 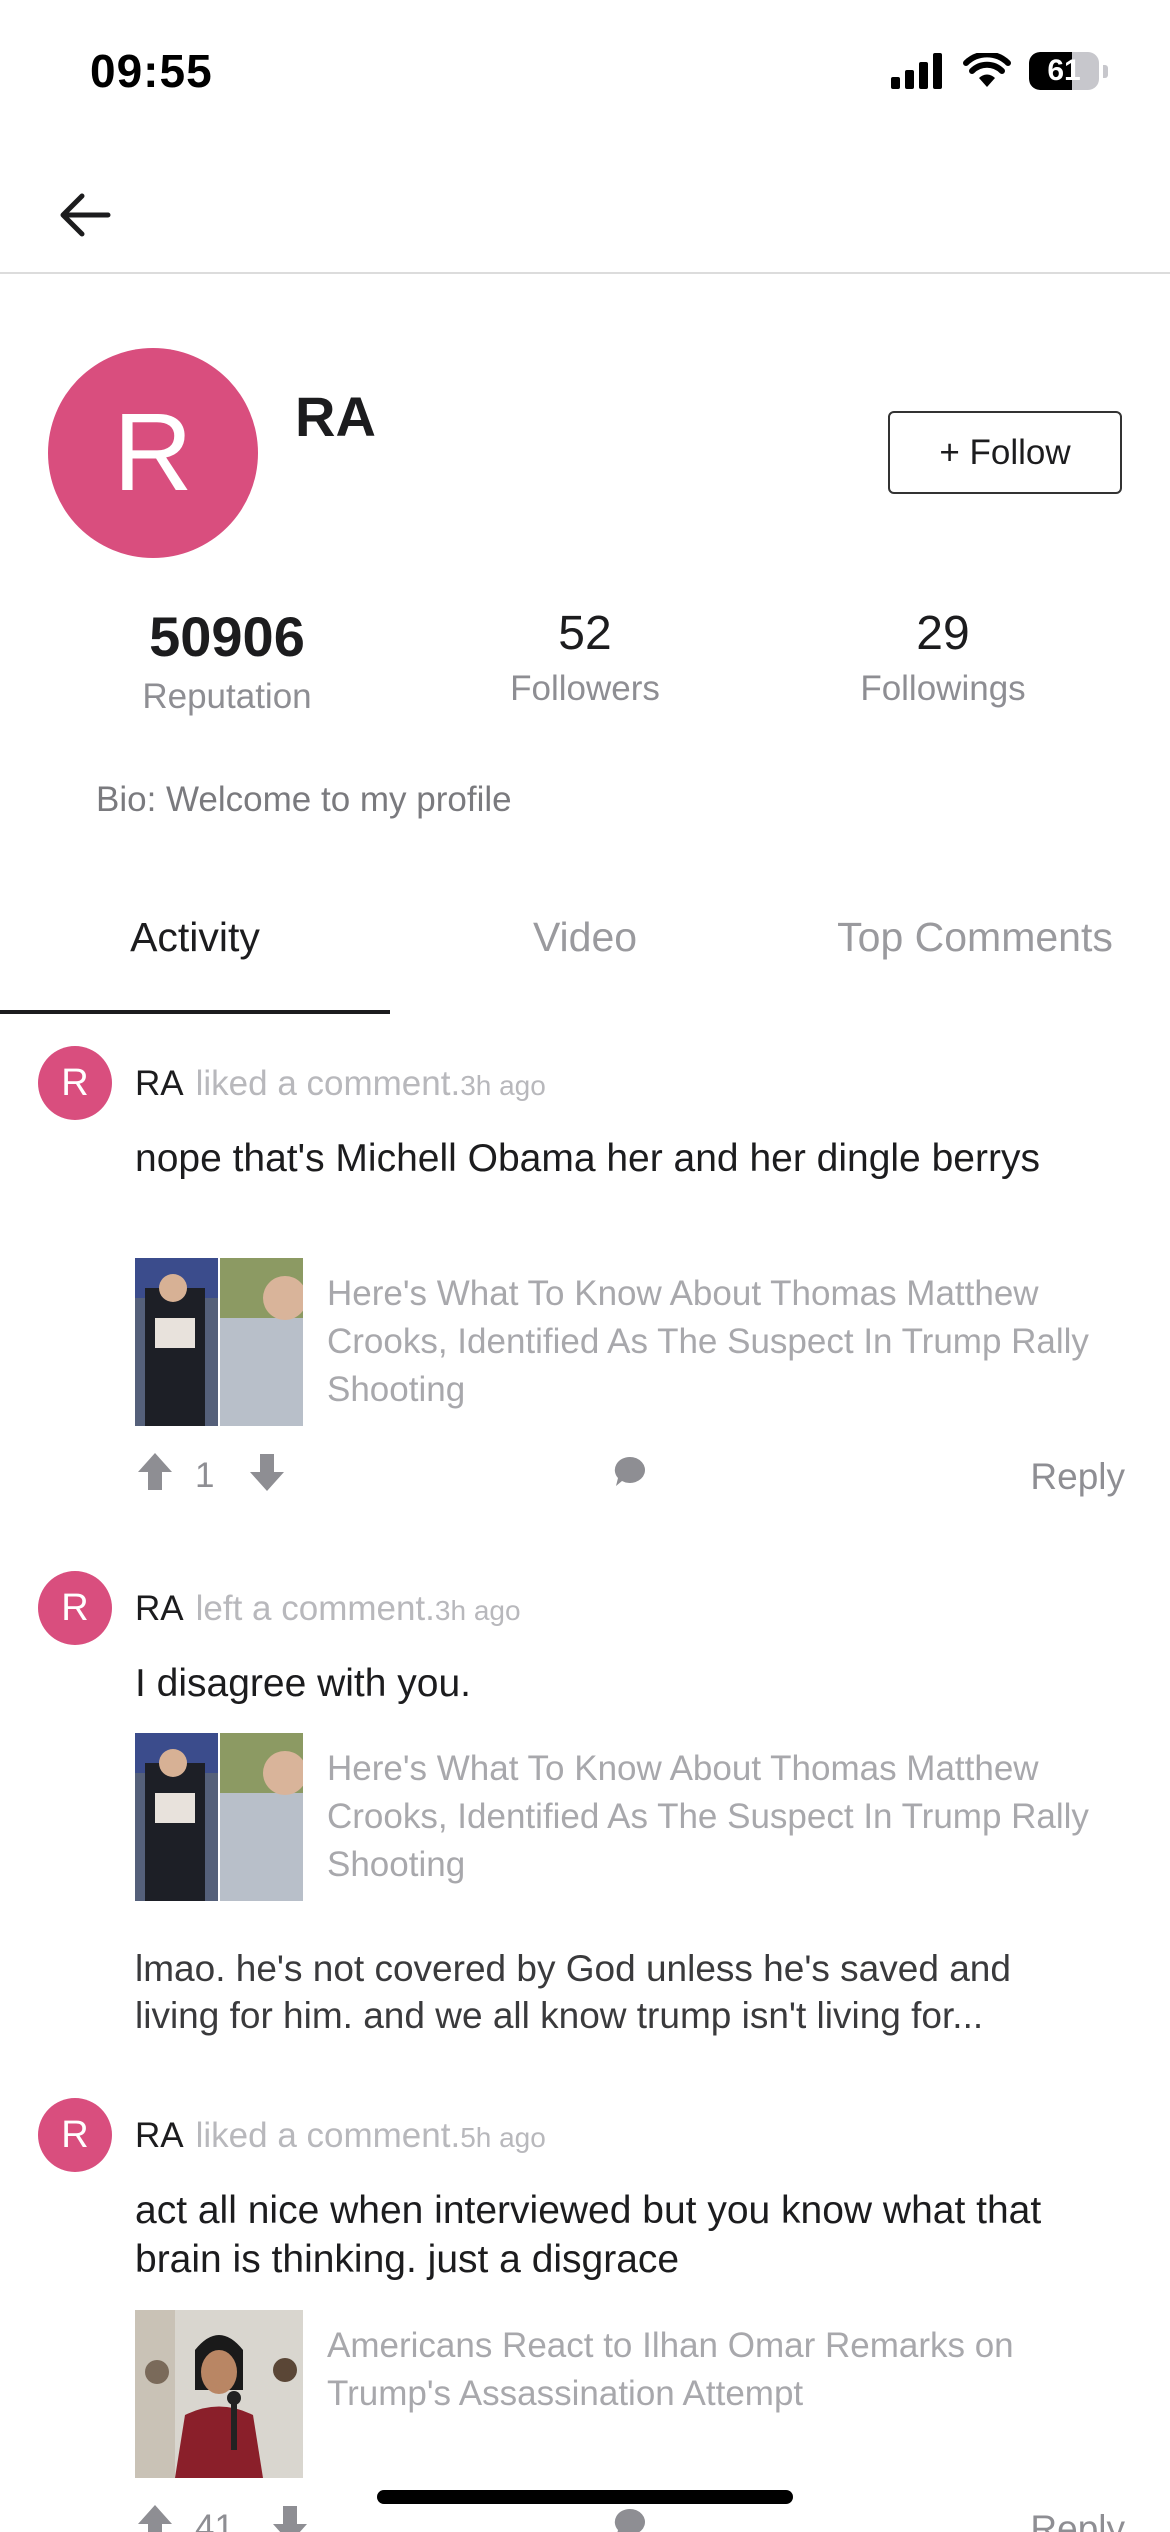 What do you see at coordinates (503, 2137) in the screenshot?
I see `activity-time: 5h ago` at bounding box center [503, 2137].